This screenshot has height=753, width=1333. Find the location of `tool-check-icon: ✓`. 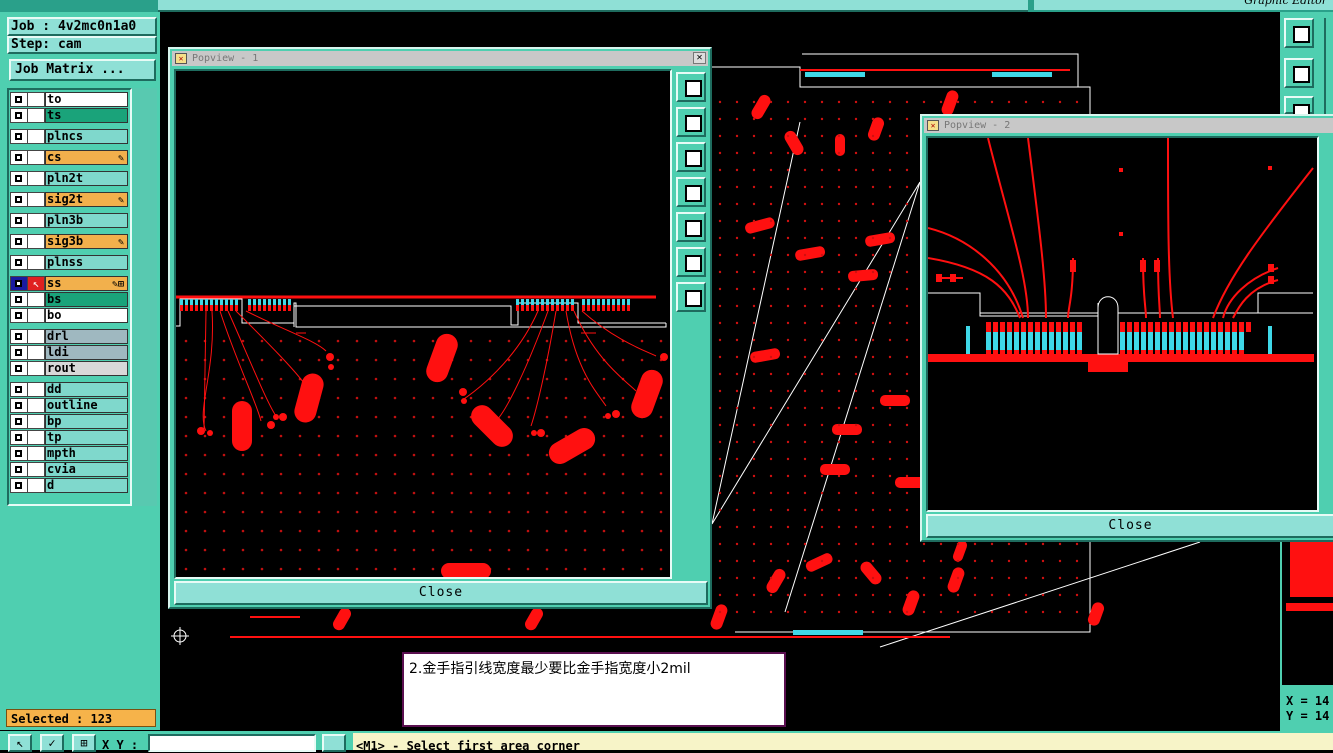

tool-check-icon: ✓ is located at coordinates (52, 743).